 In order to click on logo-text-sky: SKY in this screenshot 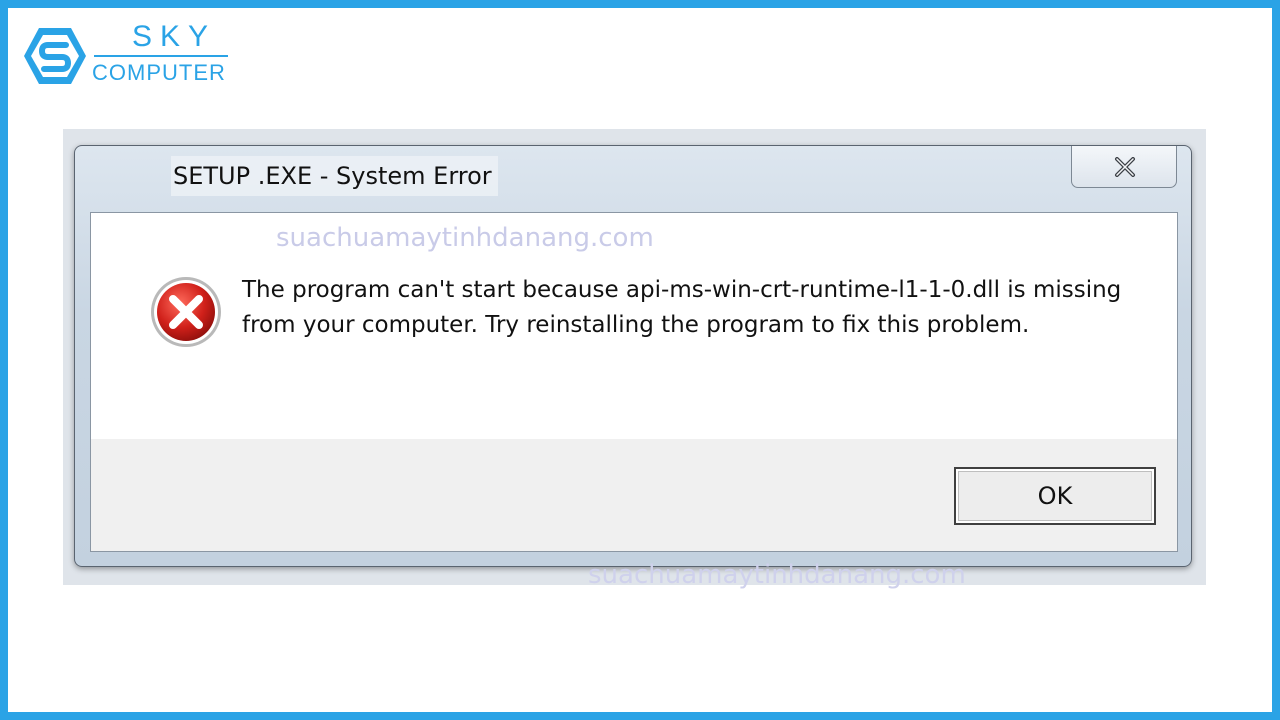, I will do `click(174, 36)`.